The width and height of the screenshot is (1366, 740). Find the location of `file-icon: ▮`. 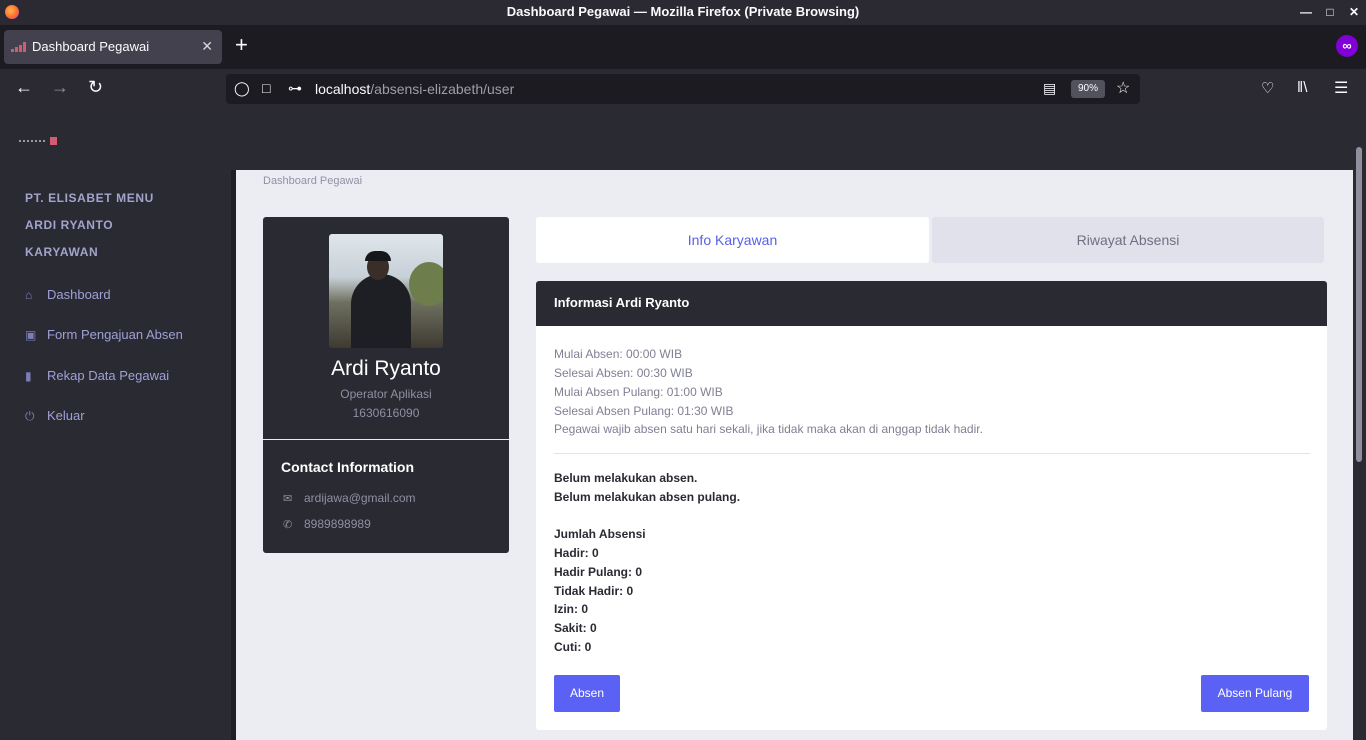

file-icon: ▮ is located at coordinates (28, 376).